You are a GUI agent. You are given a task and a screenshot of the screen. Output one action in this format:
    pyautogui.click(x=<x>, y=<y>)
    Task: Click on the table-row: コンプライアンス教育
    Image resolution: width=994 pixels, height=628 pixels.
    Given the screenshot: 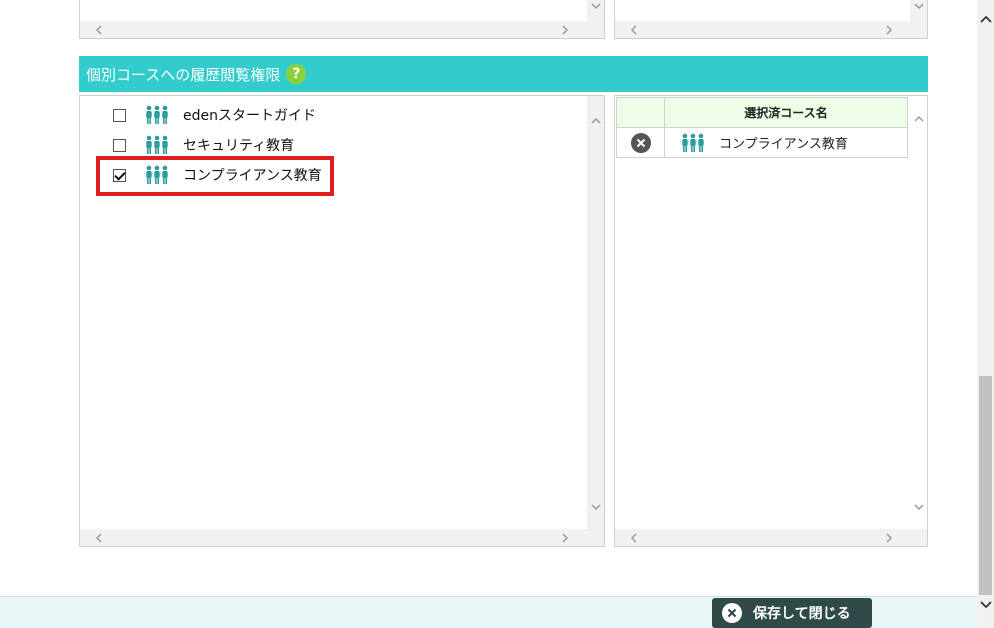 What is the action you would take?
    pyautogui.click(x=762, y=142)
    